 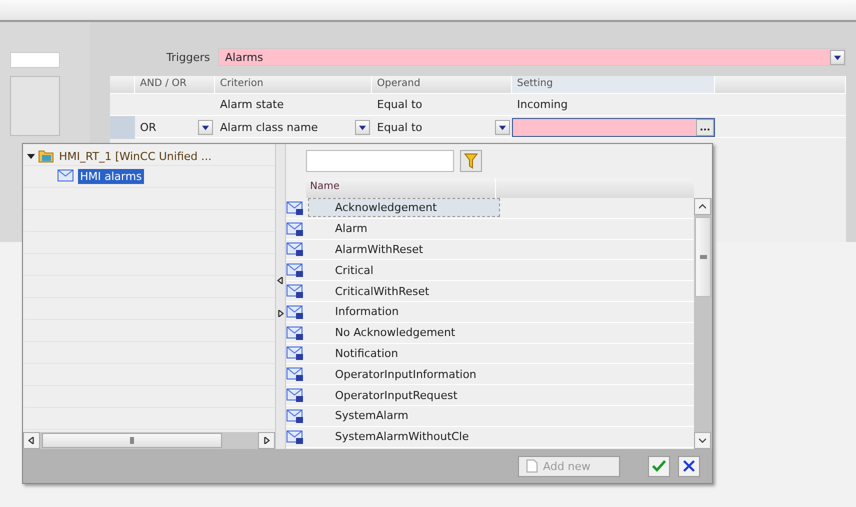 I want to click on table-cell: Alarm class name, so click(x=269, y=127).